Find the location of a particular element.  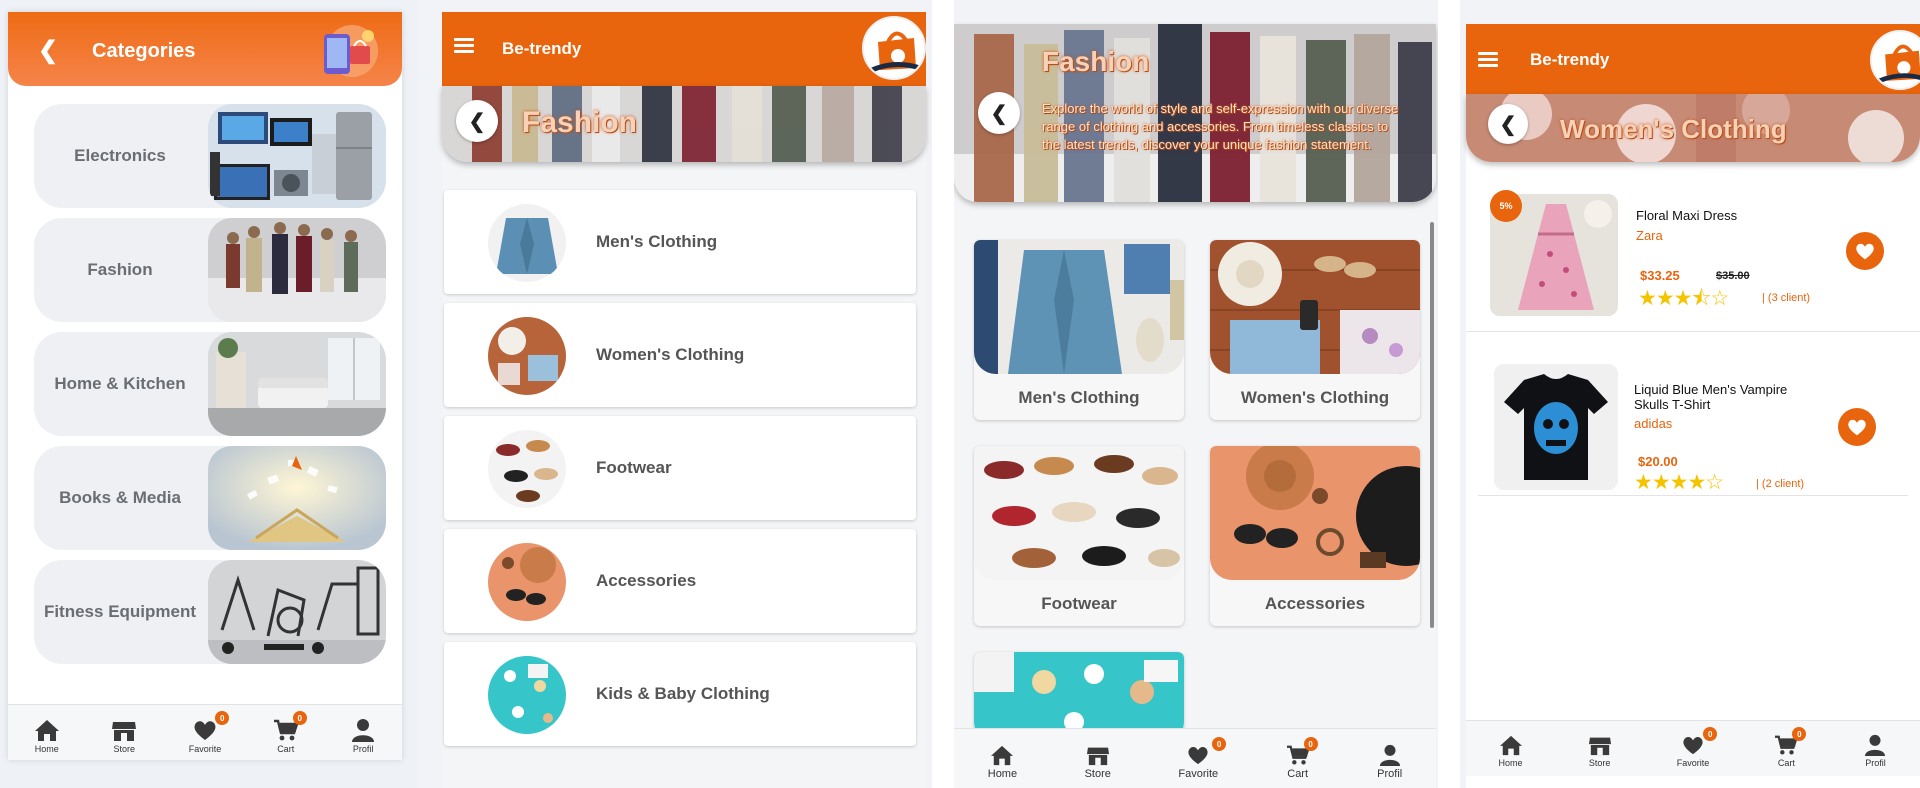

books-media-image is located at coordinates (297, 498).